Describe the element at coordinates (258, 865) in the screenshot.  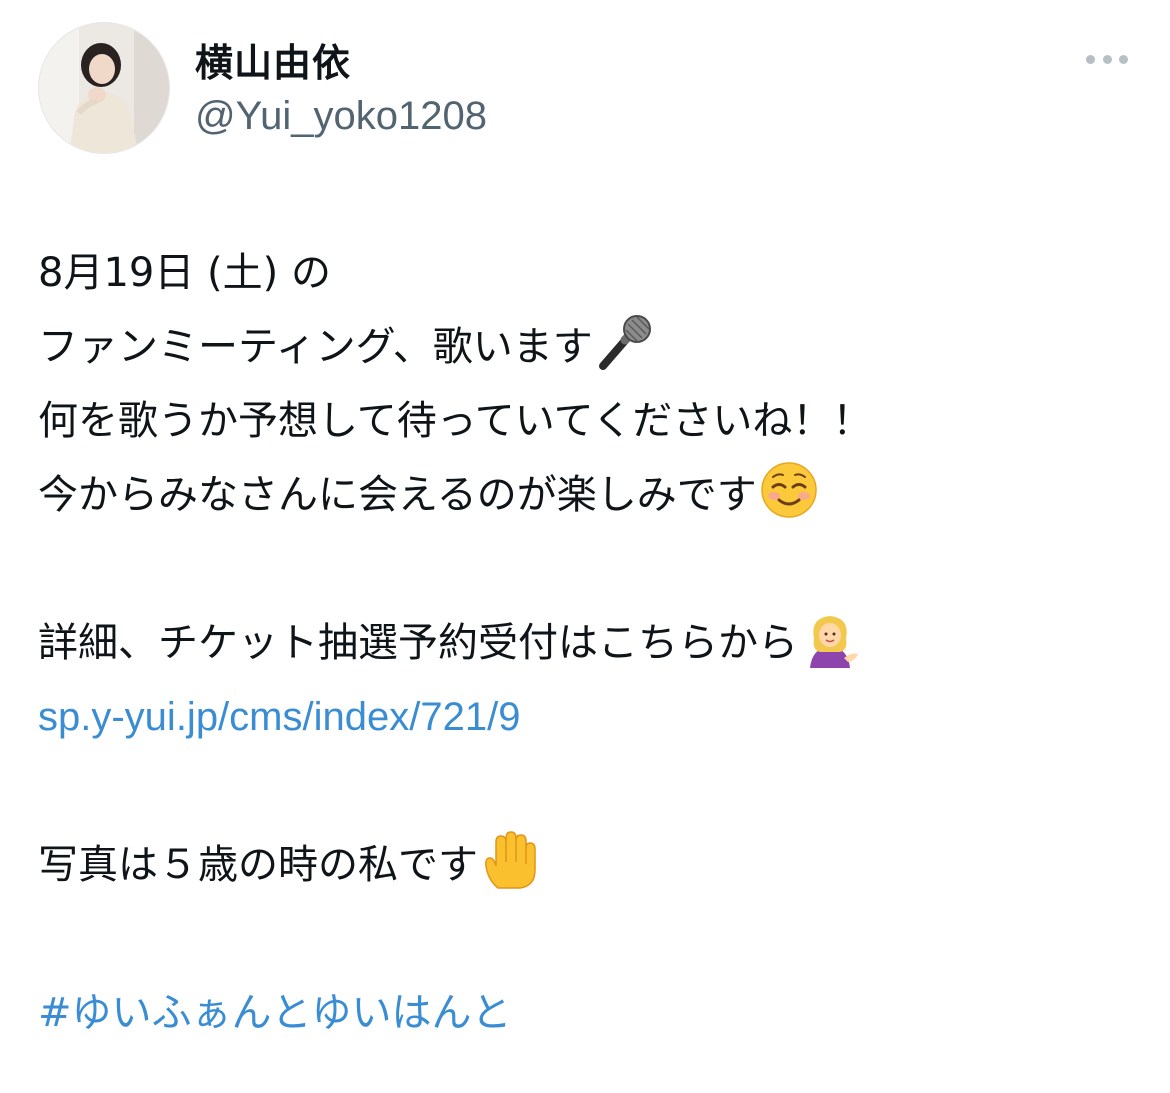
I see `line-text: 写真は５歳の時の私です` at that location.